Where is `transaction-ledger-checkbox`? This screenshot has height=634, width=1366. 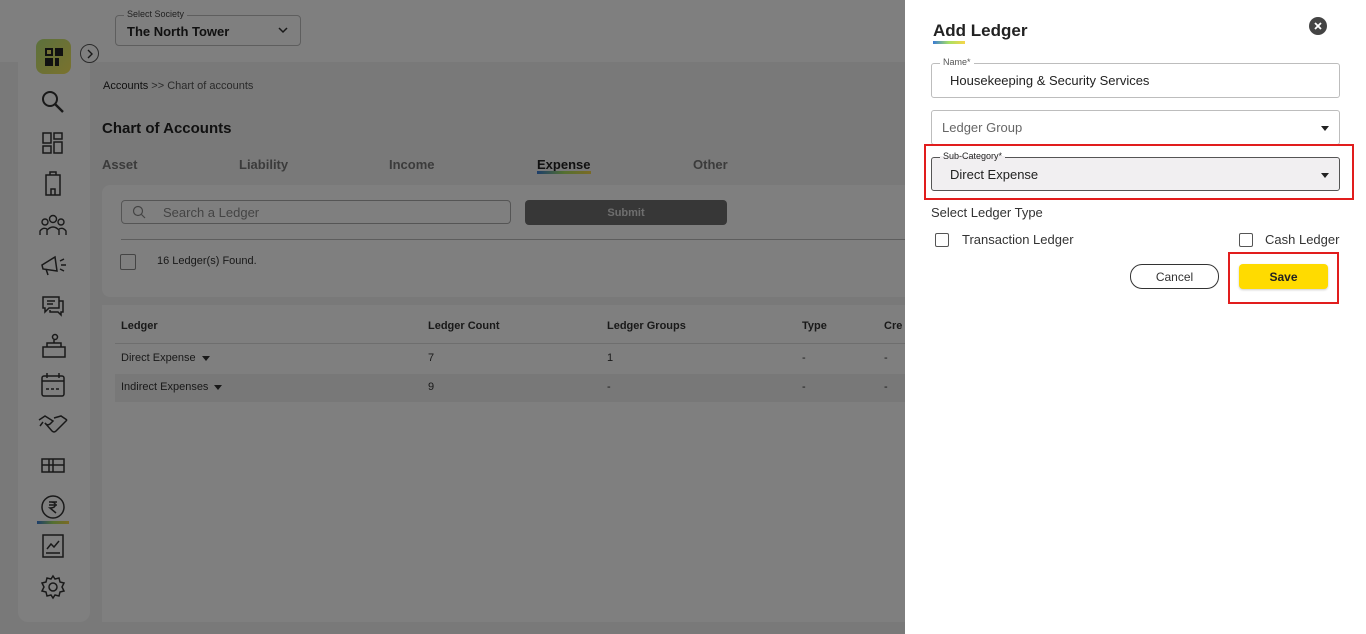
transaction-ledger-checkbox is located at coordinates (942, 240).